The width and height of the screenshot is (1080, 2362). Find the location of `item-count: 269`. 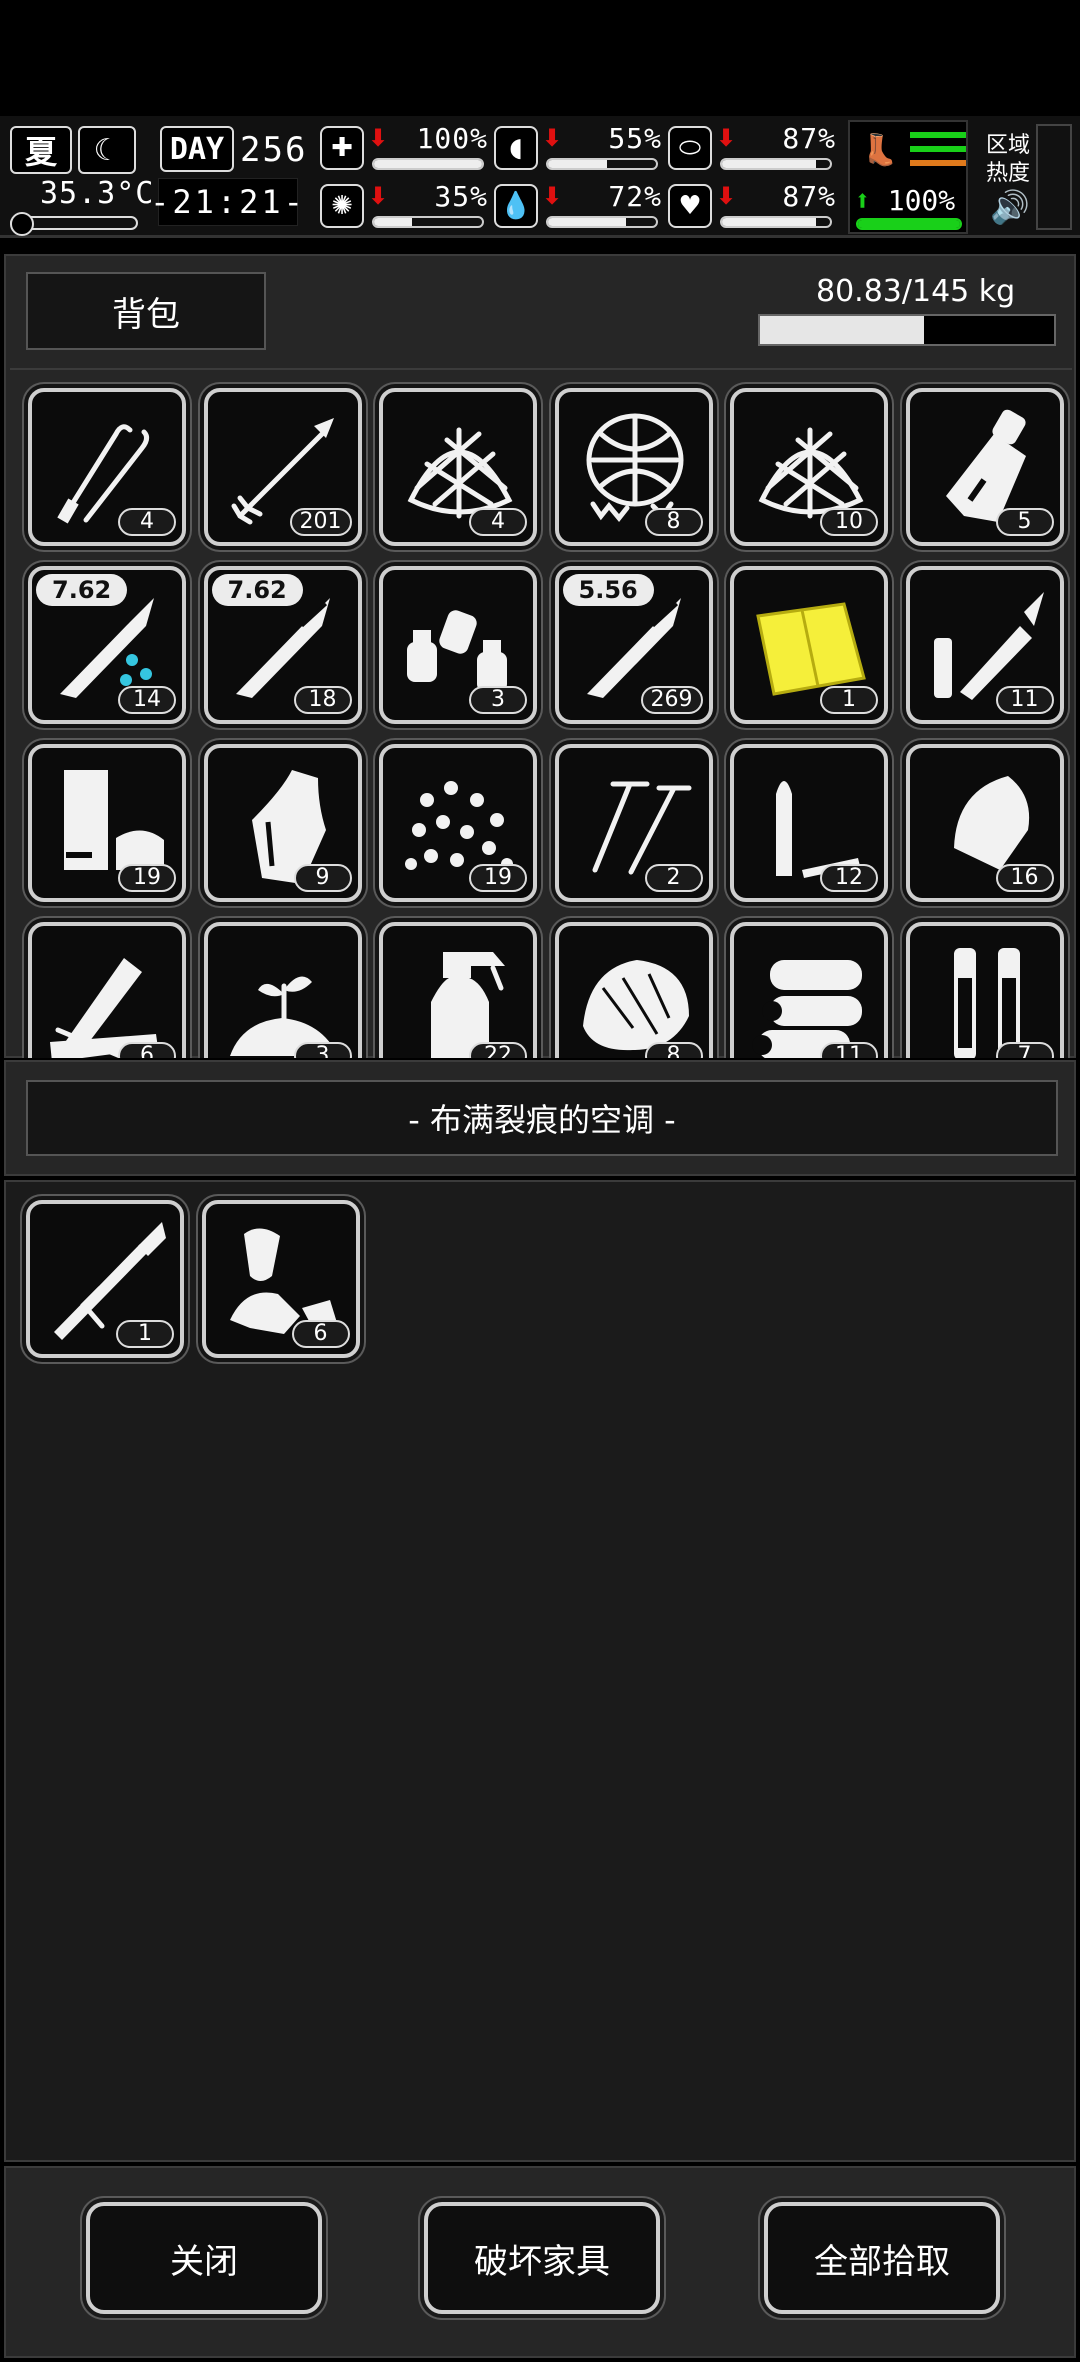

item-count: 269 is located at coordinates (671, 700).